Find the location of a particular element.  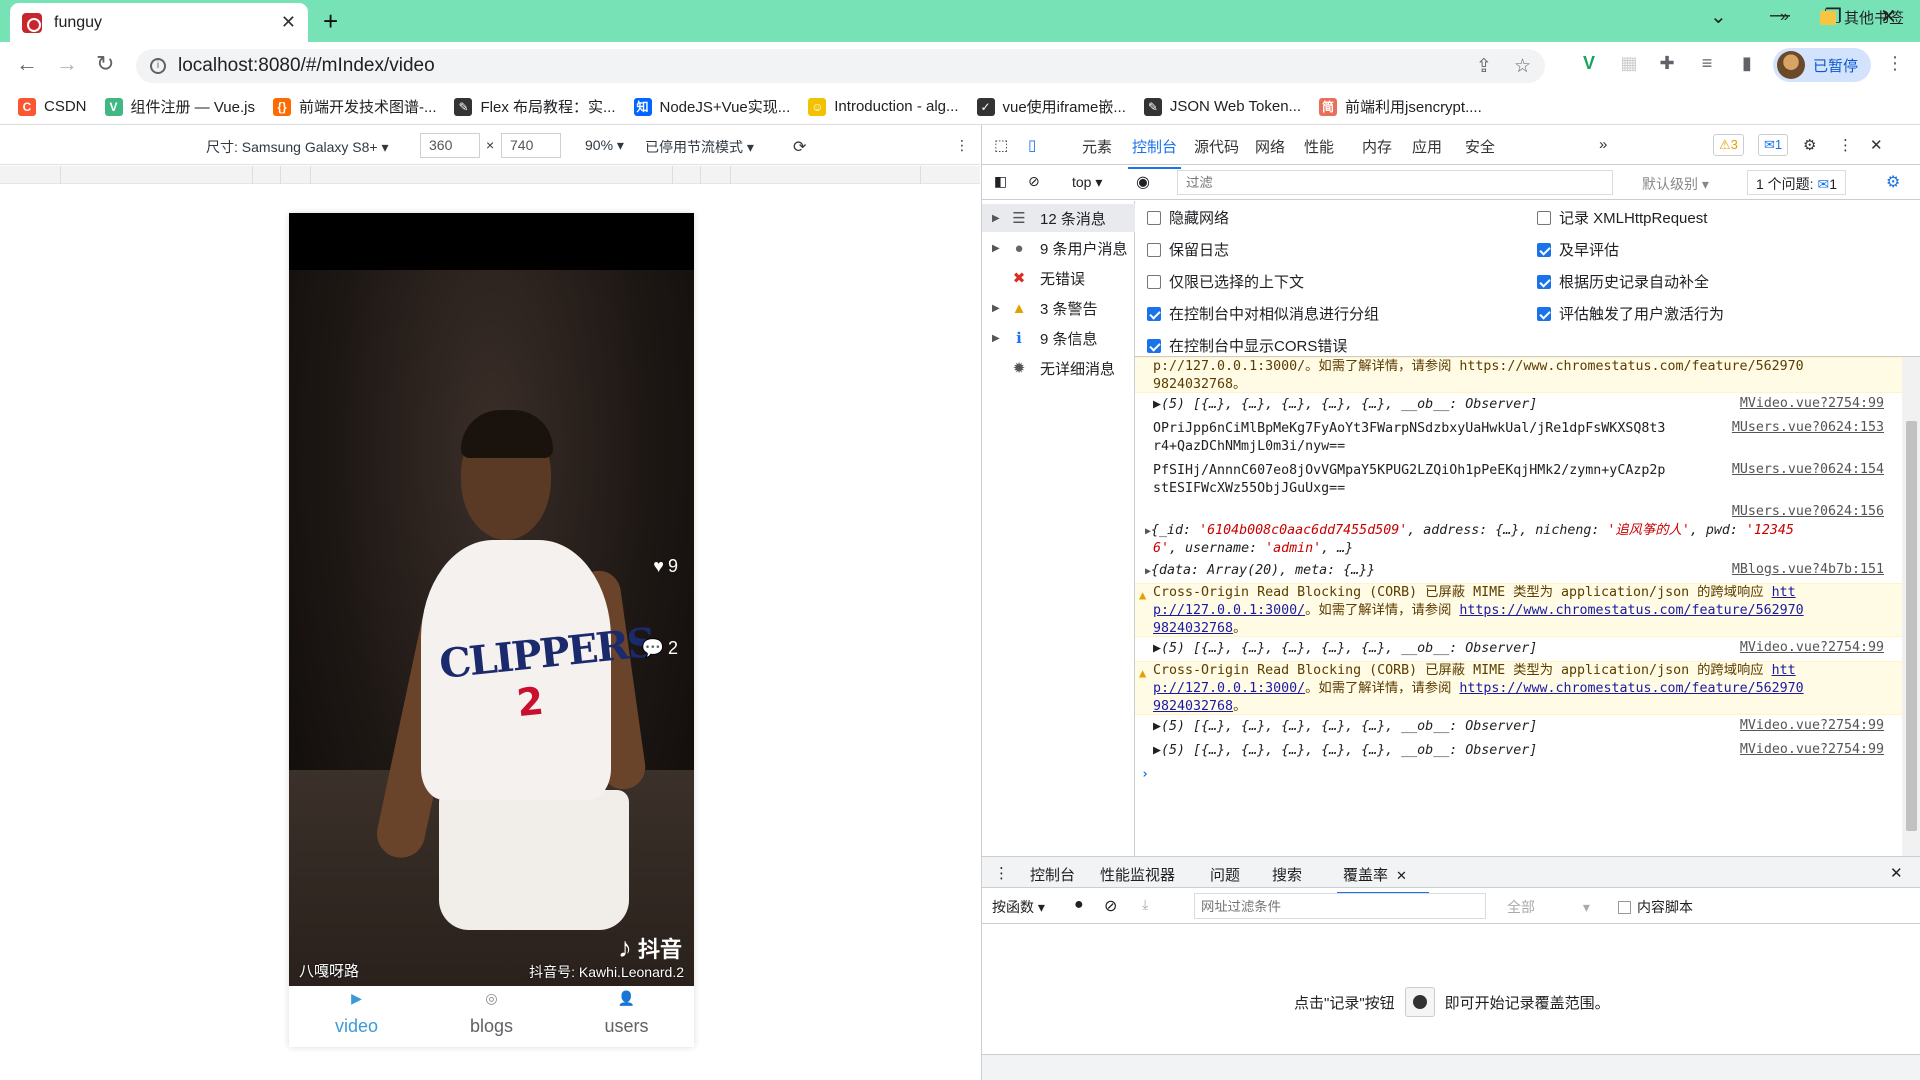

forward-button: → is located at coordinates (67, 64).